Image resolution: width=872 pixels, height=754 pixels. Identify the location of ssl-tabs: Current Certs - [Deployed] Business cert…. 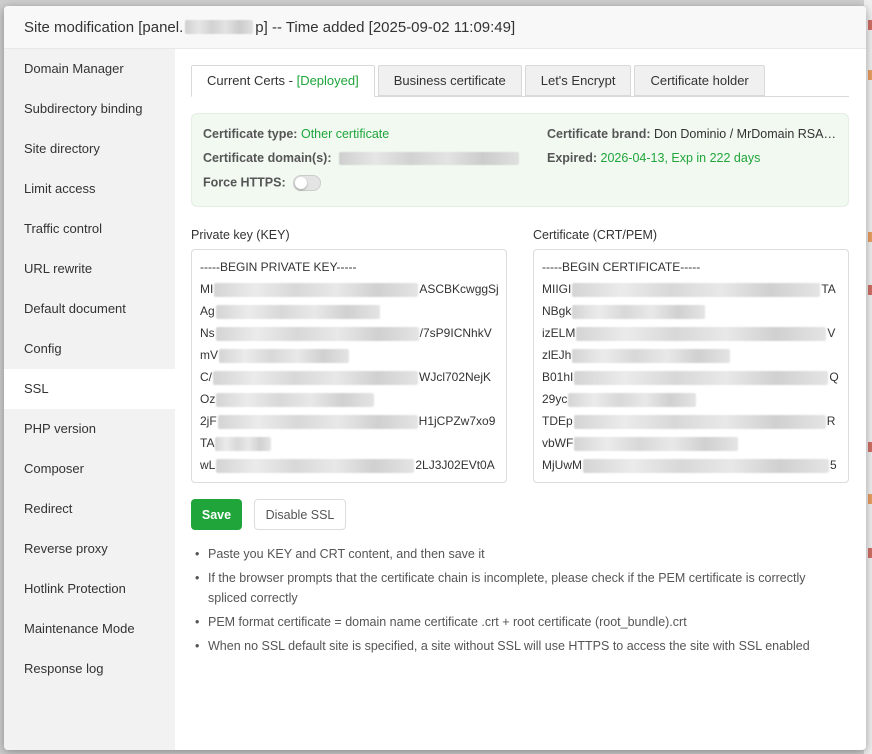
(520, 81).